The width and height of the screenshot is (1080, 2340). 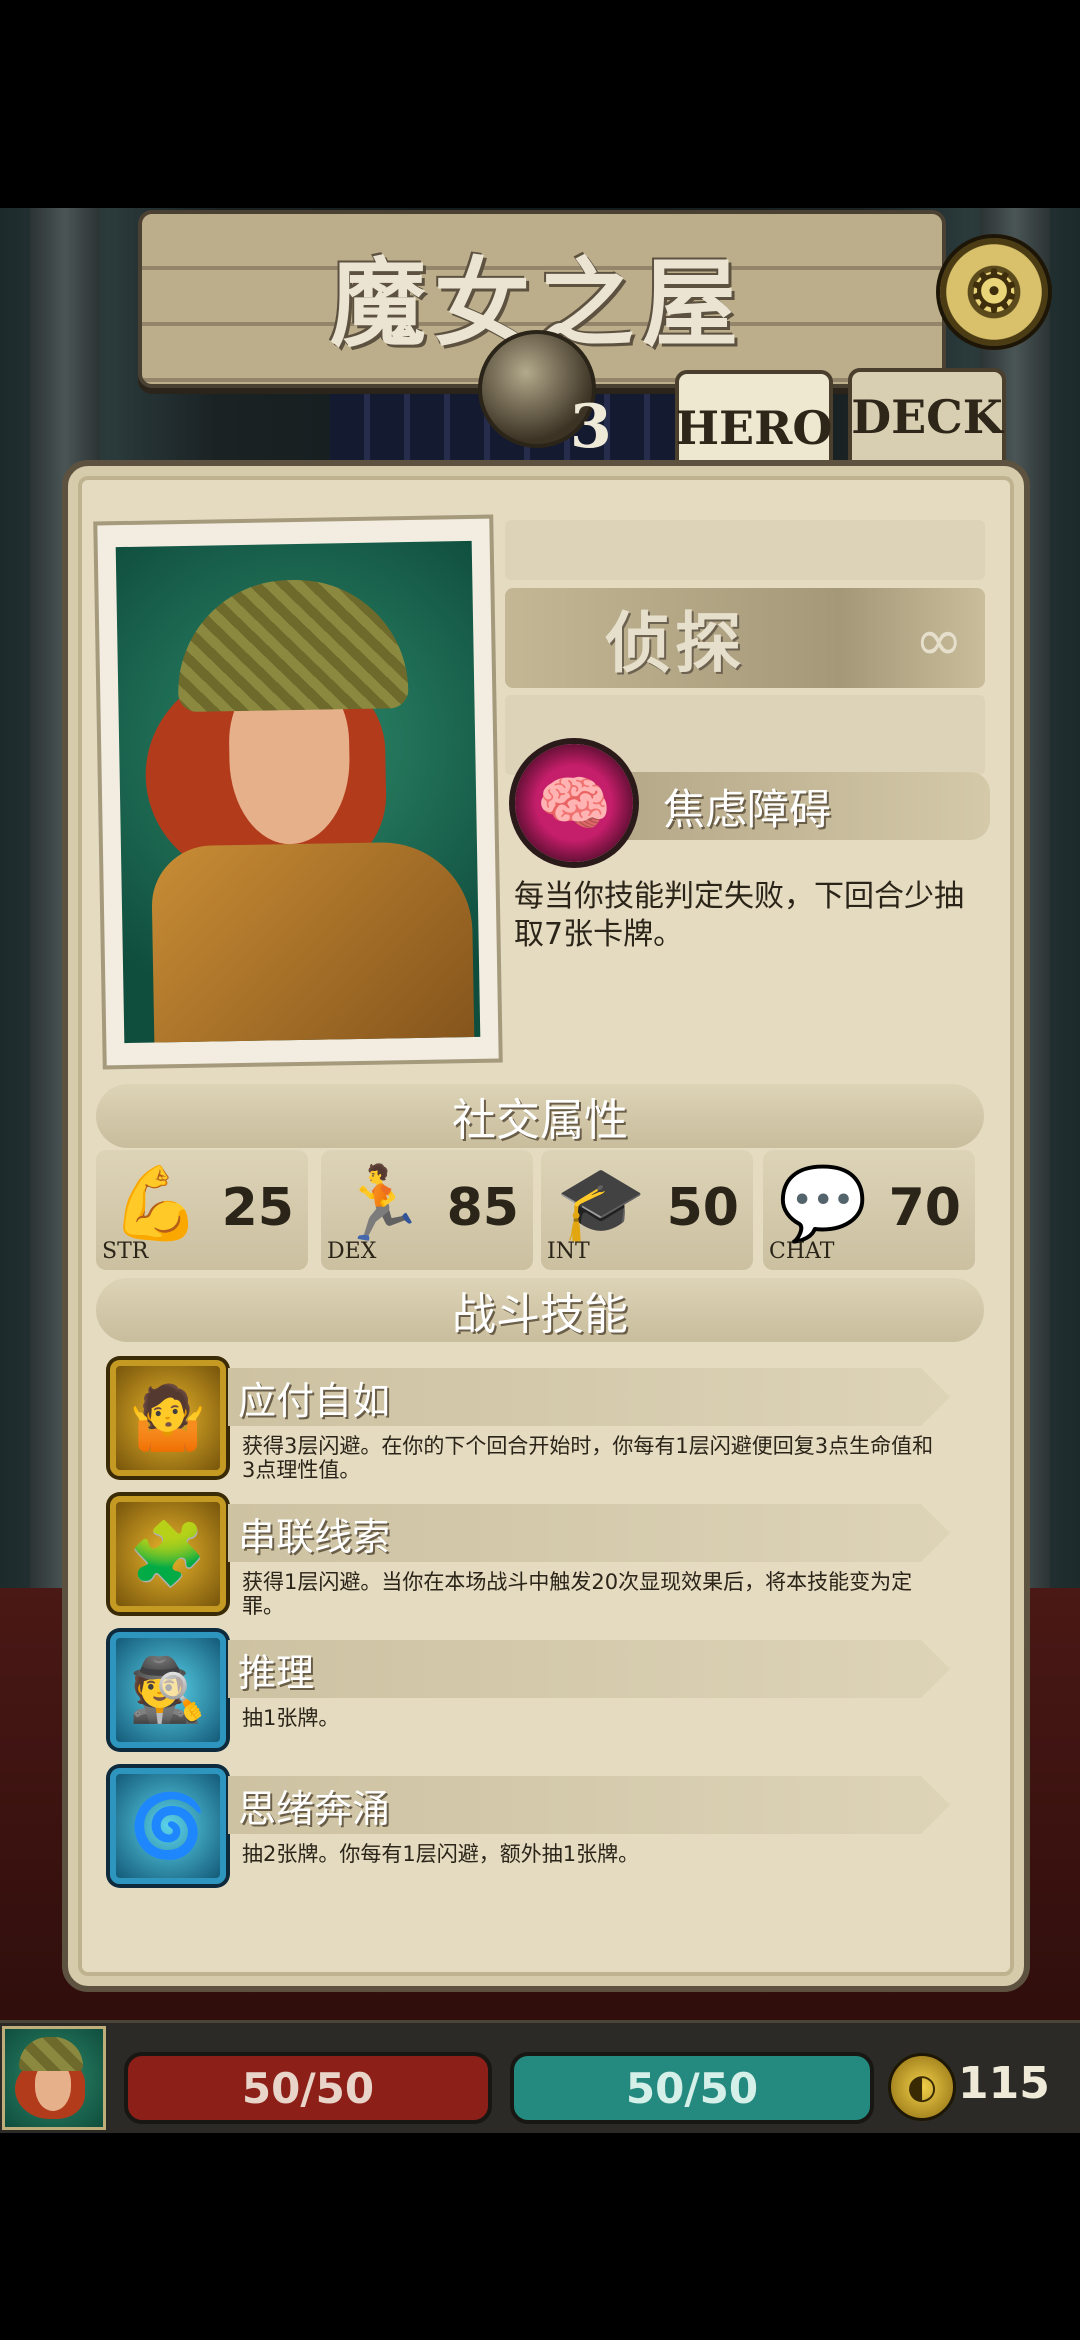 I want to click on clue-board-icon: 🧩, so click(x=168, y=1554).